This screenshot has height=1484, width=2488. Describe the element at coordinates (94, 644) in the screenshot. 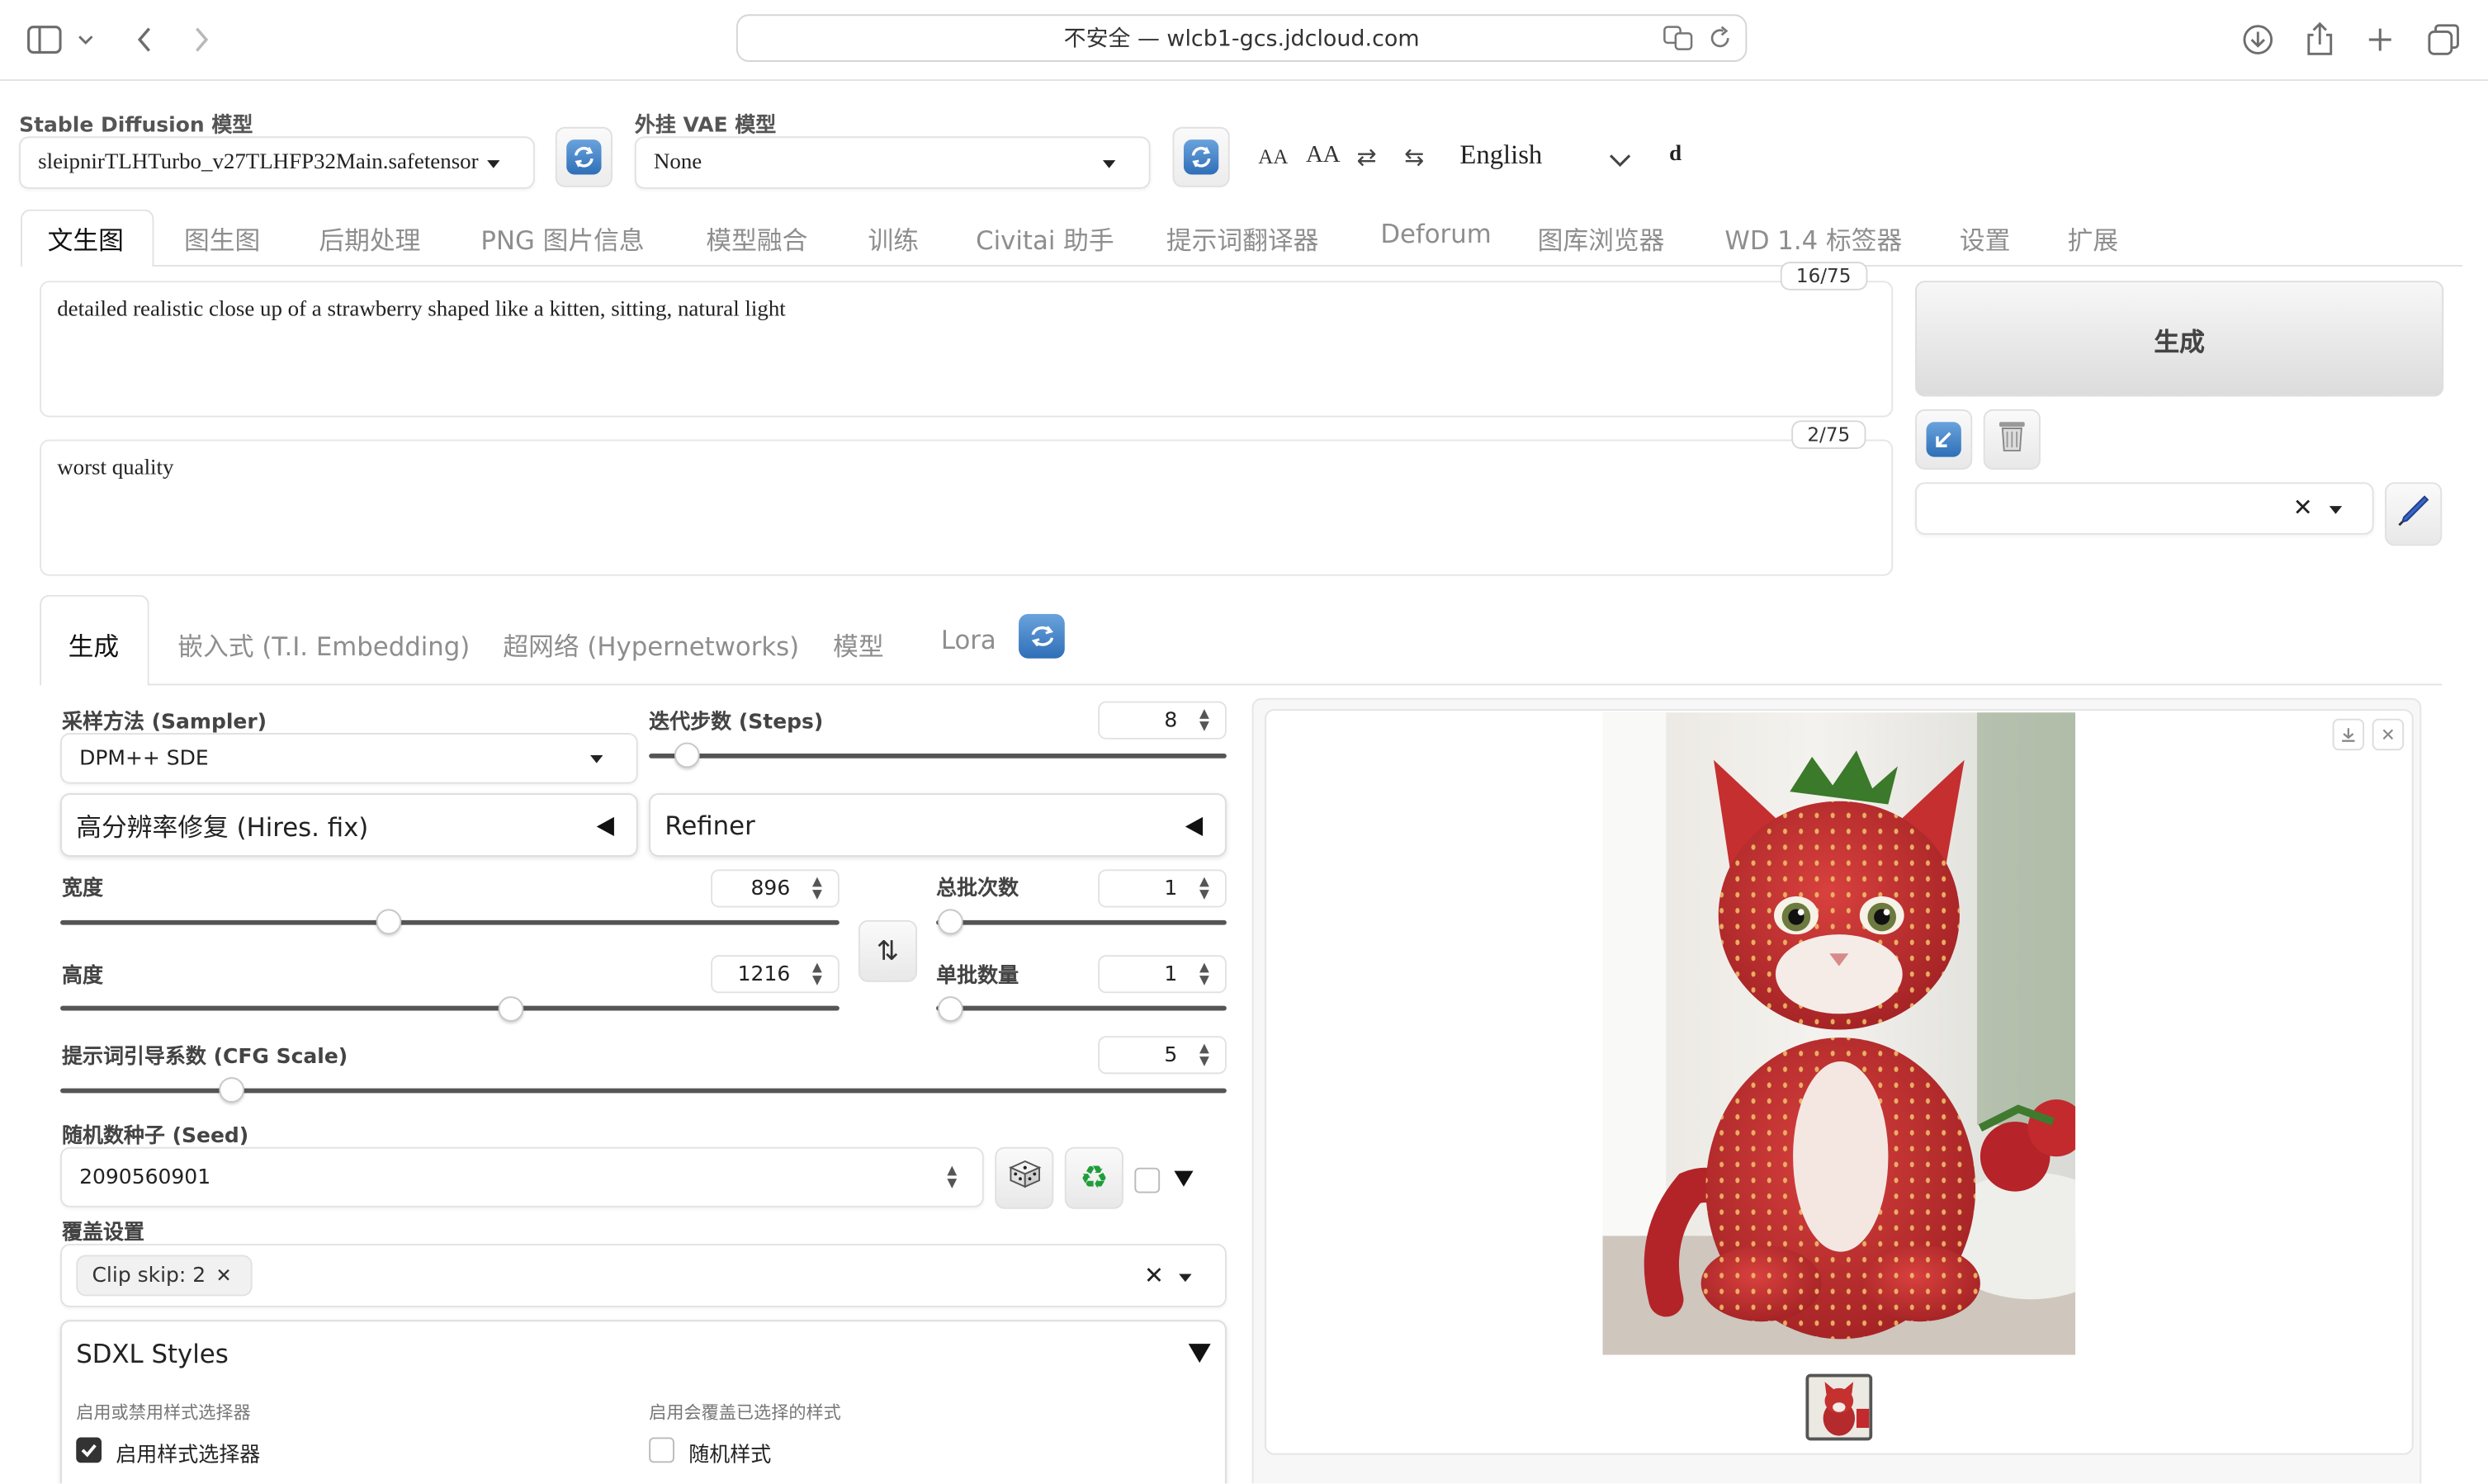

I see `subtab-generate: 生成` at that location.